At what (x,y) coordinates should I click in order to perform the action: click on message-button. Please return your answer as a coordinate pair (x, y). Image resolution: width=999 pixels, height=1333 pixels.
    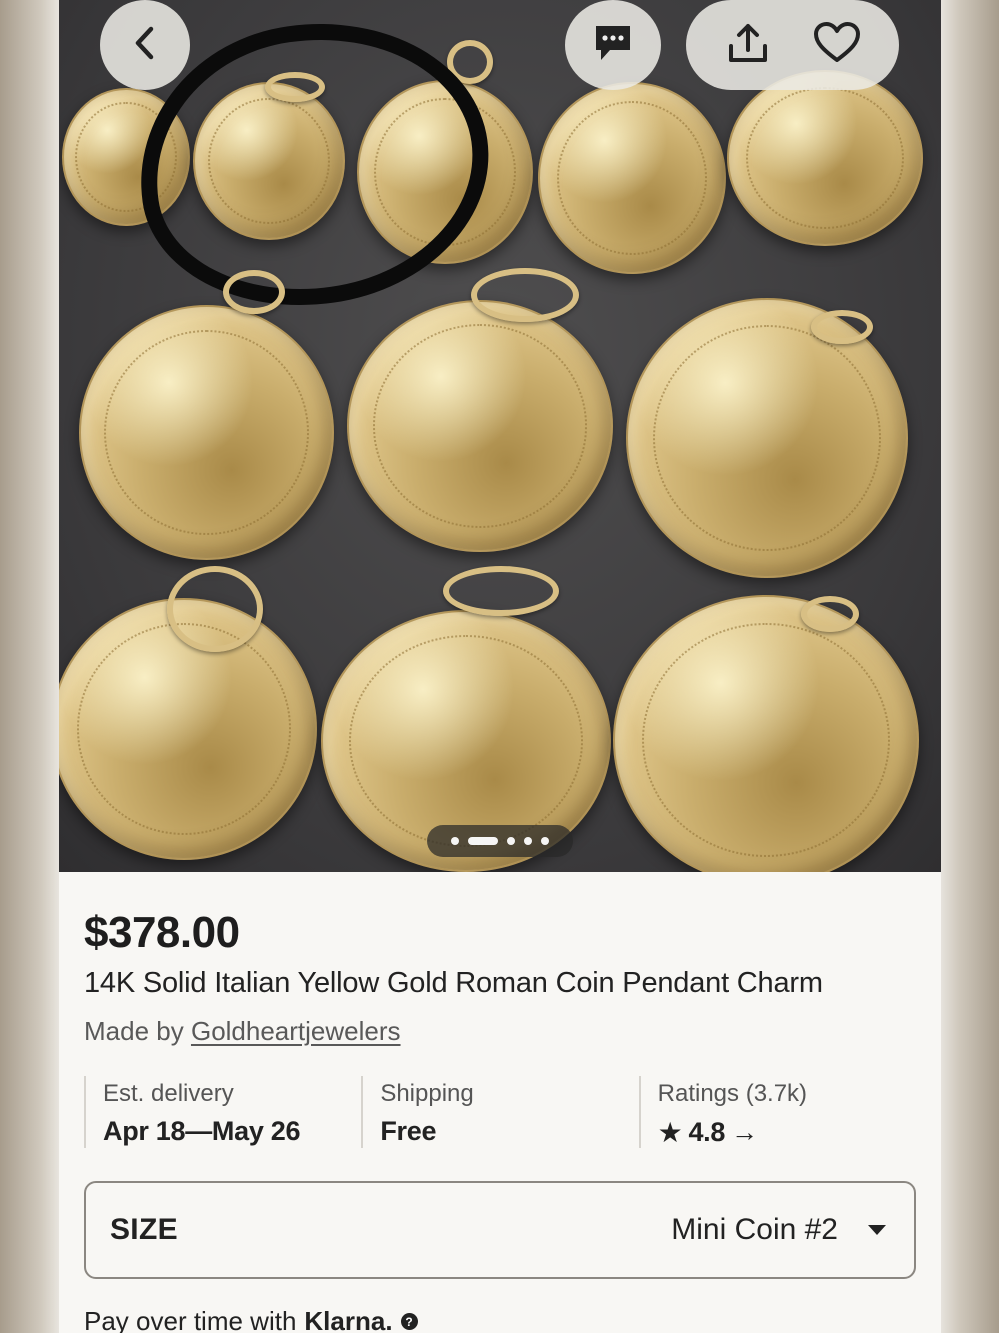
    Looking at the image, I should click on (613, 45).